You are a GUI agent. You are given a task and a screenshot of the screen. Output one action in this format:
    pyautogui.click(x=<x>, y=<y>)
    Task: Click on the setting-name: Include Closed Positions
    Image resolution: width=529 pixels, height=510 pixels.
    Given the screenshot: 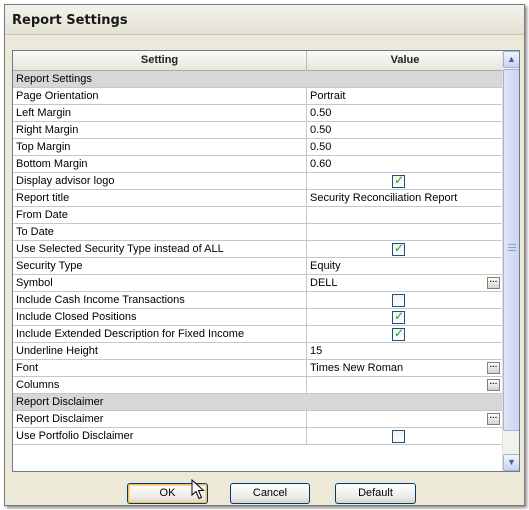 What is the action you would take?
    pyautogui.click(x=160, y=317)
    